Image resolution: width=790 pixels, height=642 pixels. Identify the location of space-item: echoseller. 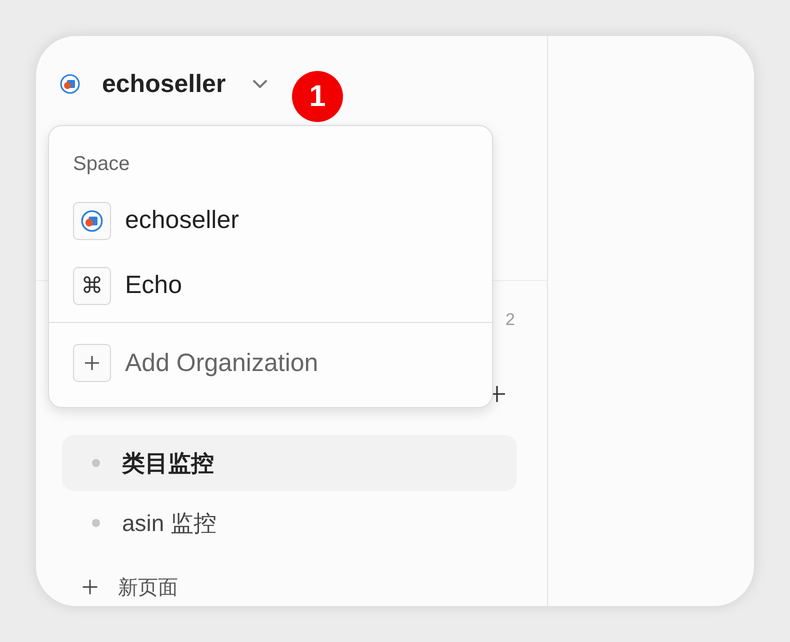
(182, 220).